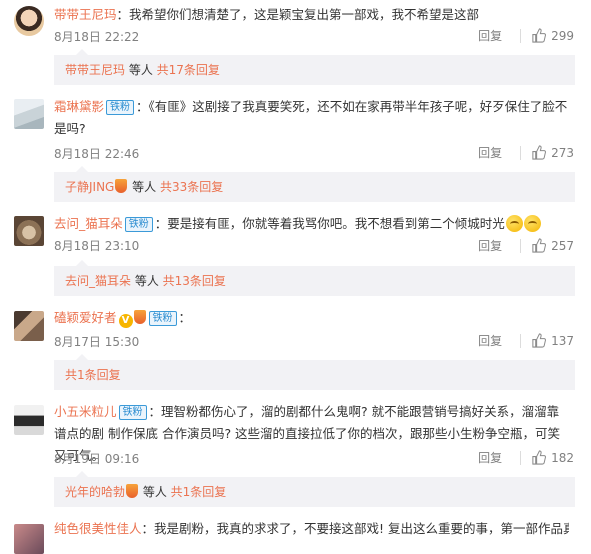  I want to click on comment-actions: 回复 182, so click(526, 457).